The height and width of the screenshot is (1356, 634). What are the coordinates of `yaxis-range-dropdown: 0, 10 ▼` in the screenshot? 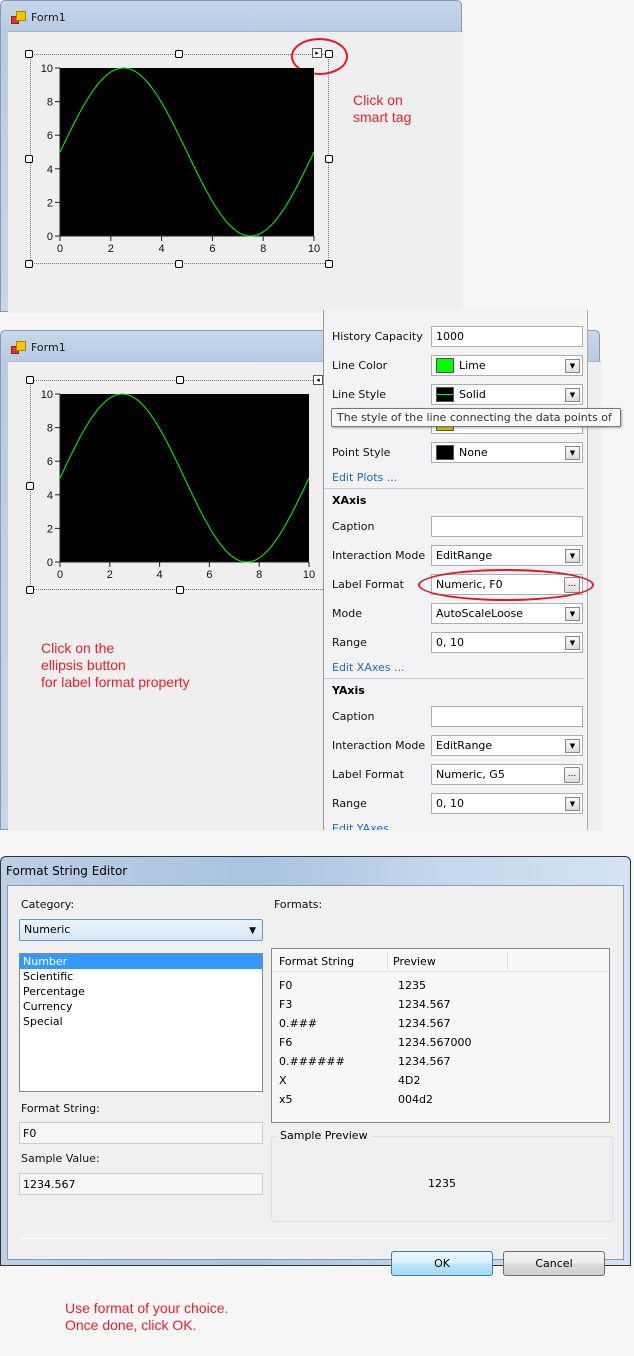 It's located at (507, 803).